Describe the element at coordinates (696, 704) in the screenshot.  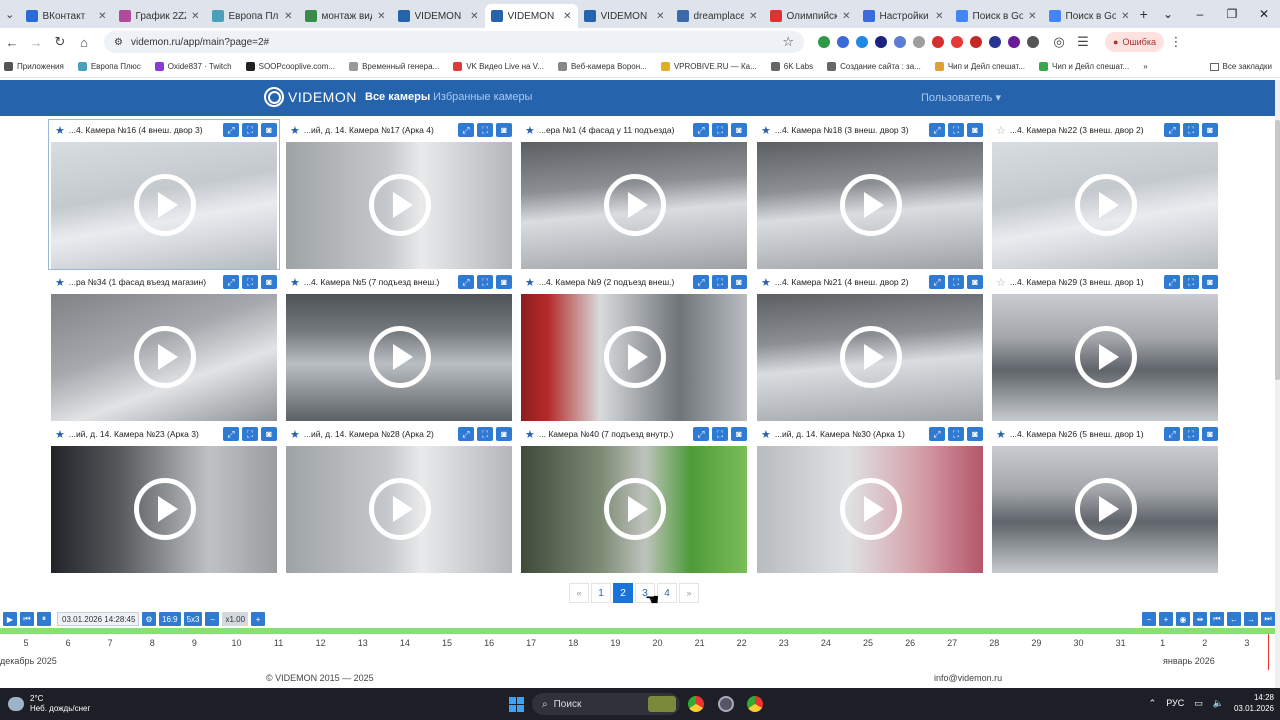
I see `chrome-icon` at that location.